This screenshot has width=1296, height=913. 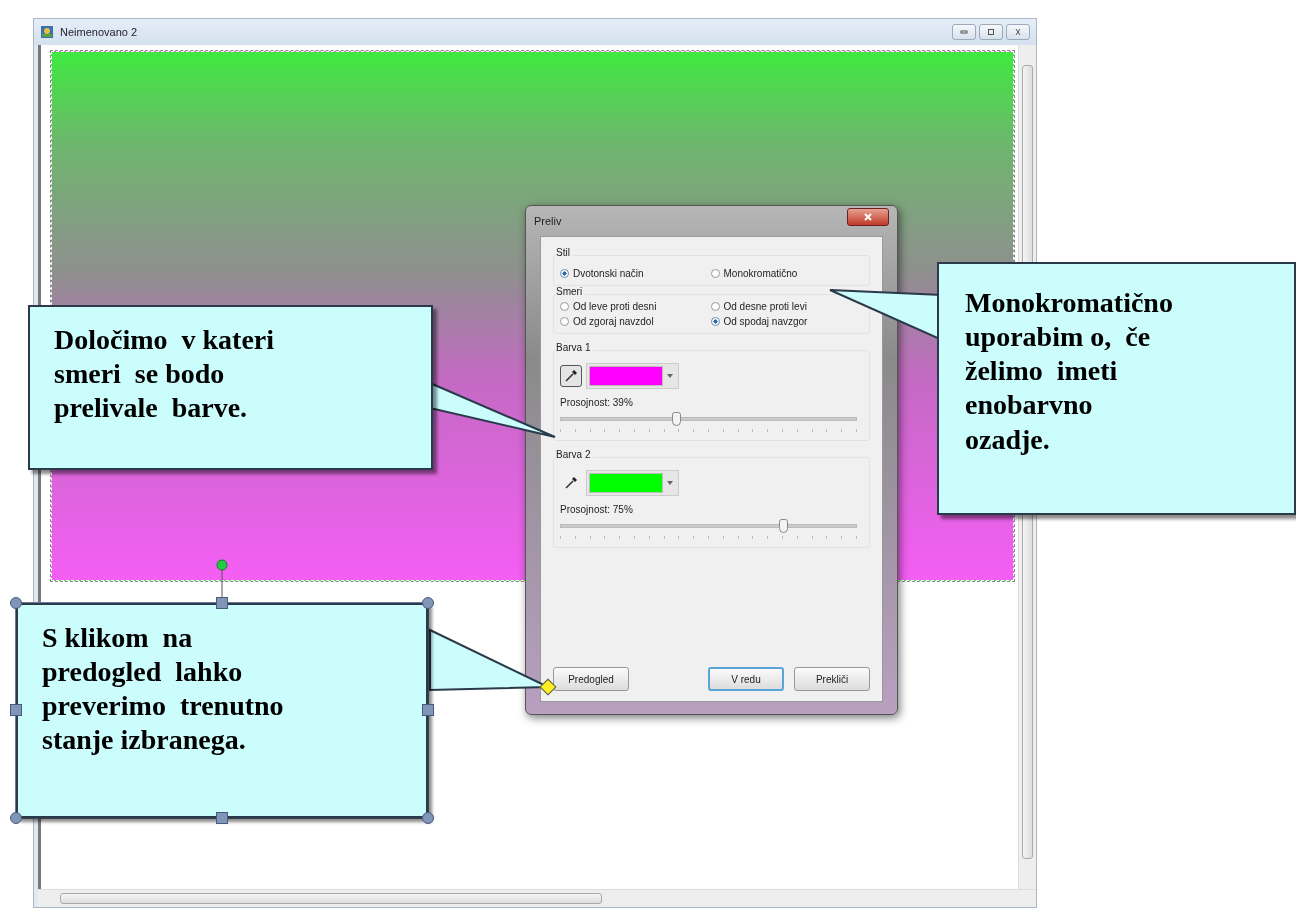 What do you see at coordinates (597, 509) in the screenshot?
I see `opacity-label: Prosojnost: 75%` at bounding box center [597, 509].